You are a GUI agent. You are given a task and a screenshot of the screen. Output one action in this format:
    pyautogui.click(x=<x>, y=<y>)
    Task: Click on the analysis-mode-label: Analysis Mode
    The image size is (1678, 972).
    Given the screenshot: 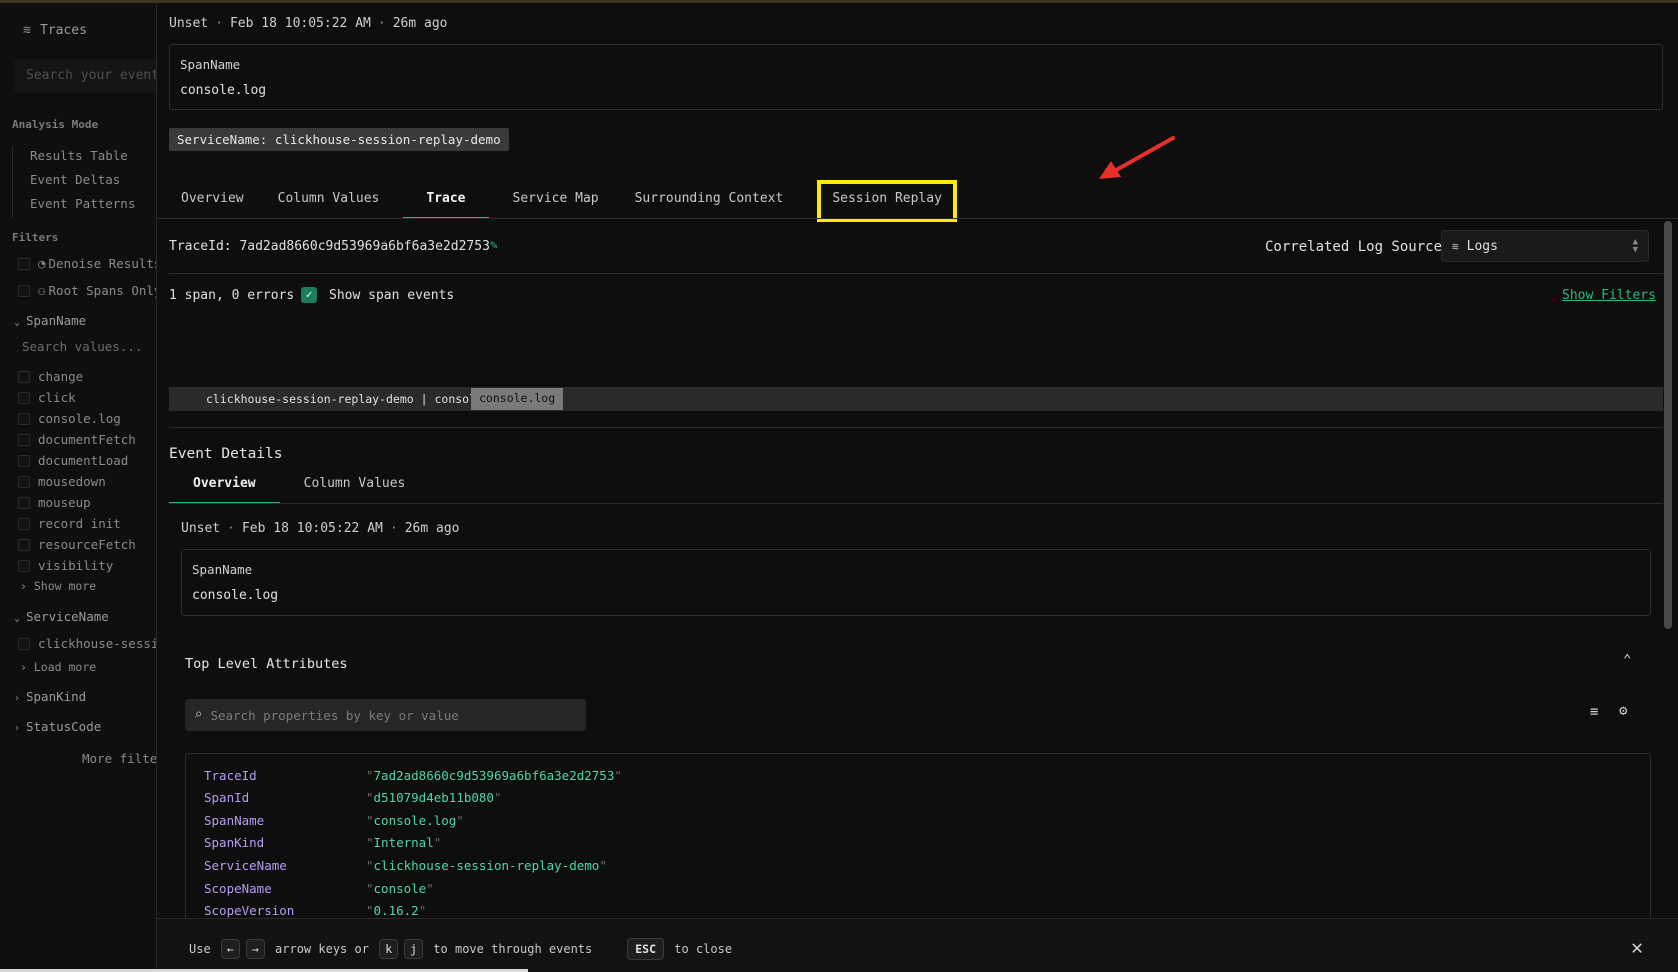 What is the action you would take?
    pyautogui.click(x=55, y=124)
    